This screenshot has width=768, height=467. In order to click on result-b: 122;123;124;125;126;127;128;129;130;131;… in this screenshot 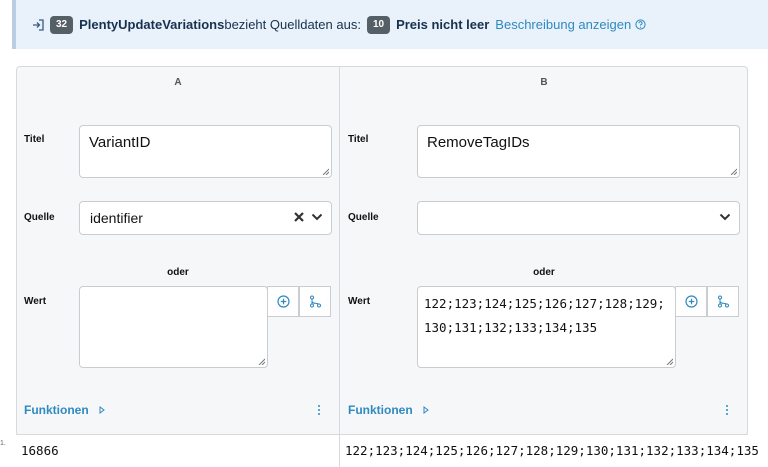, I will do `click(552, 450)`.